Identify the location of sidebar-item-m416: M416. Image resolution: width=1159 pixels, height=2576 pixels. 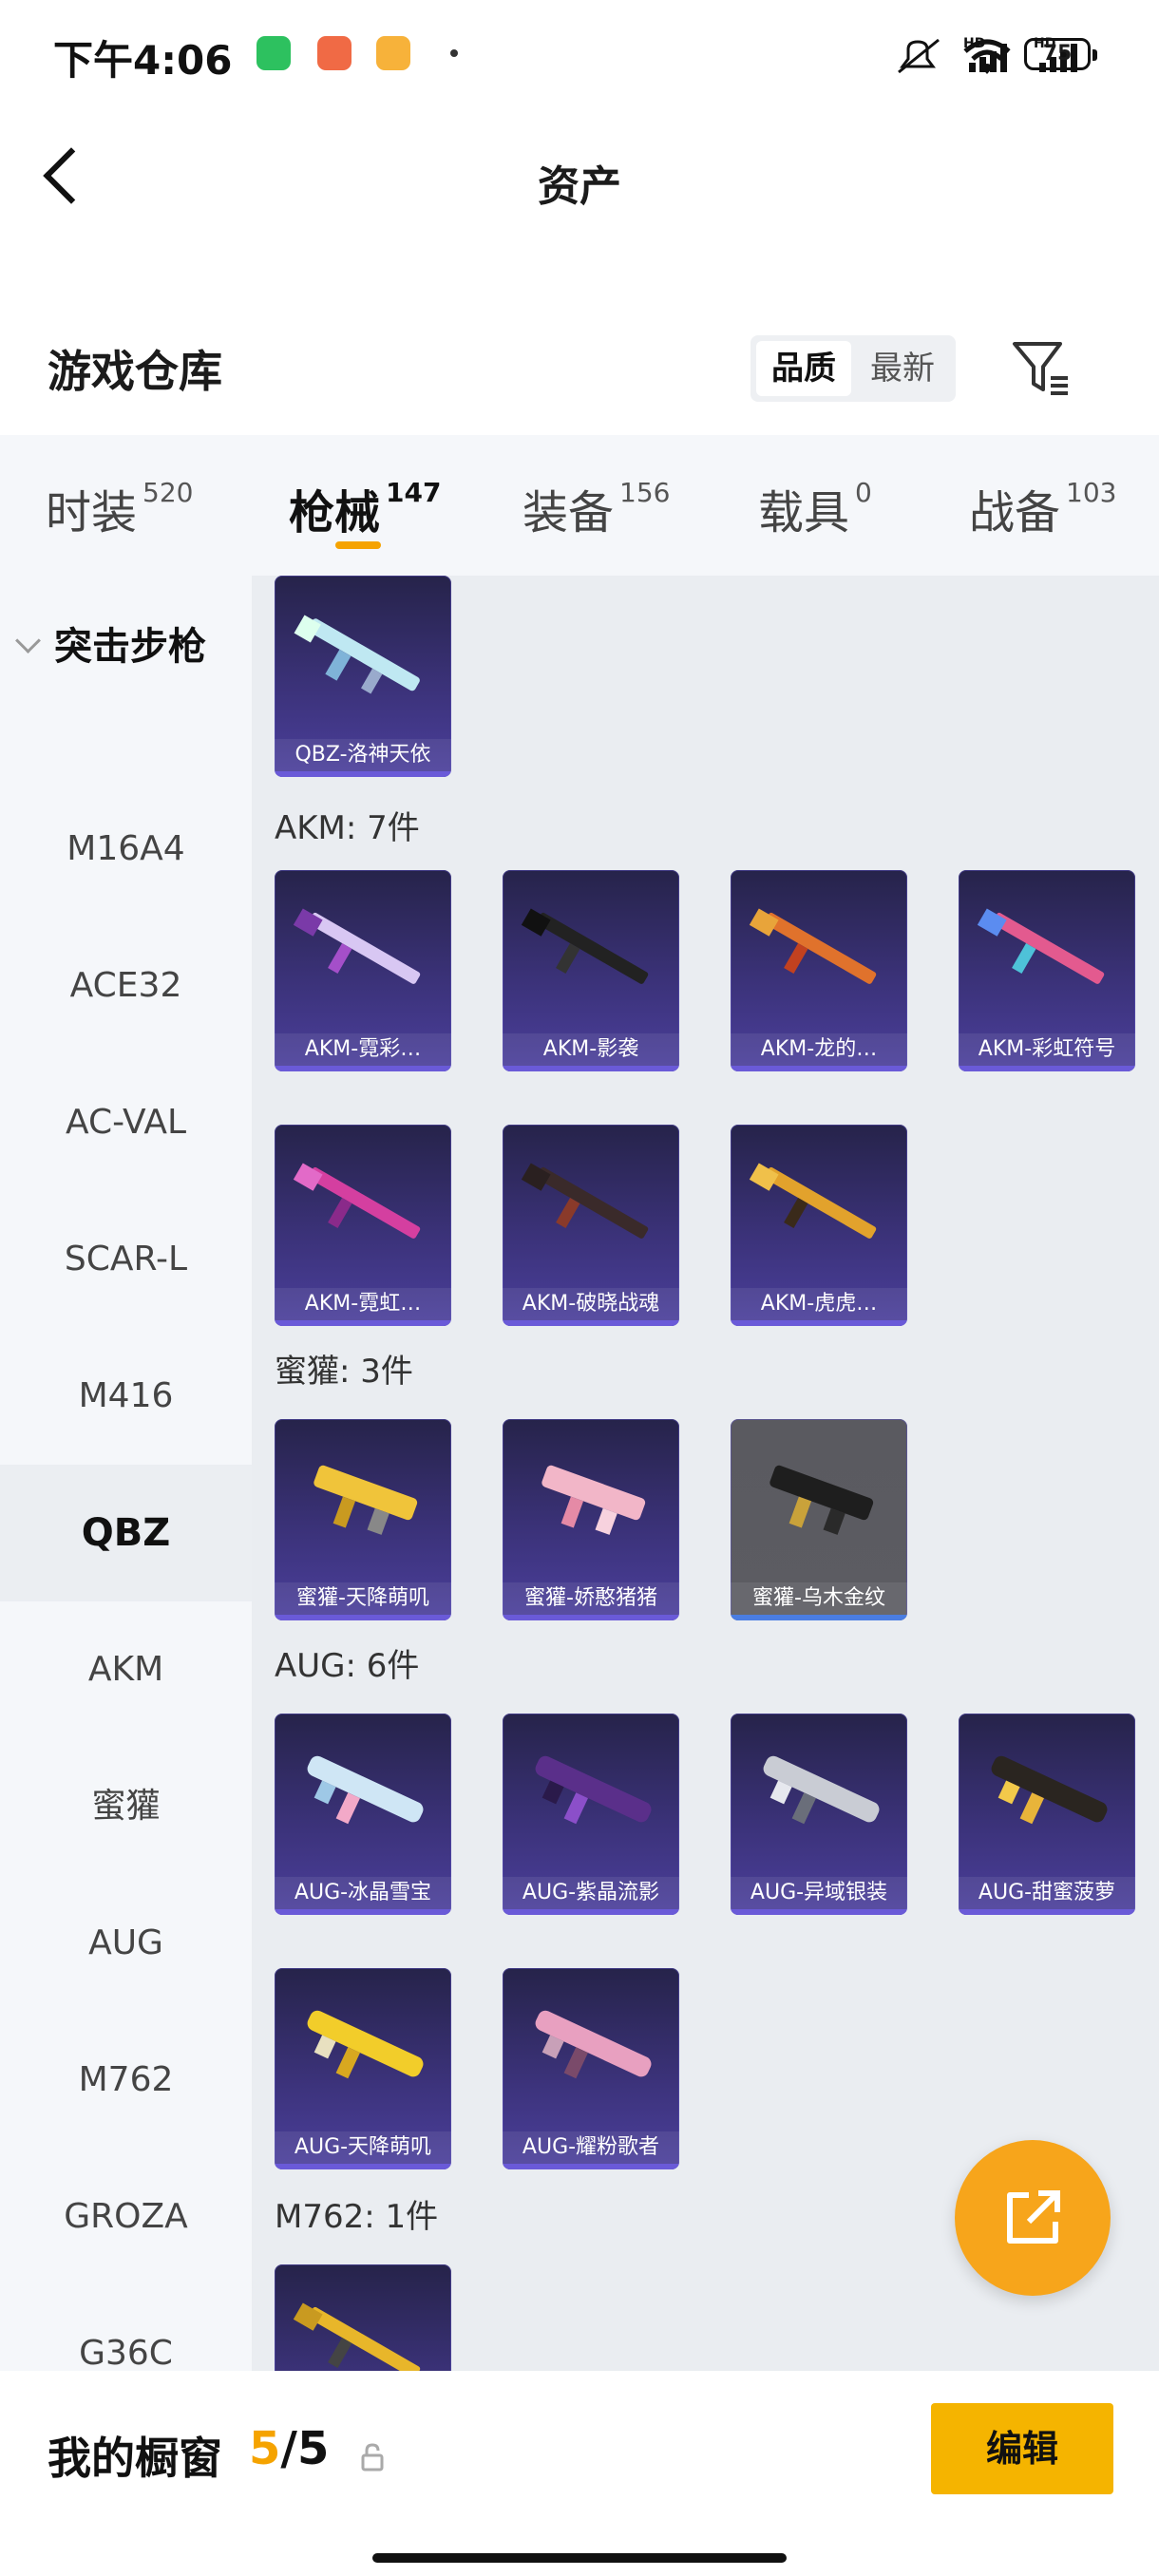
(126, 1396).